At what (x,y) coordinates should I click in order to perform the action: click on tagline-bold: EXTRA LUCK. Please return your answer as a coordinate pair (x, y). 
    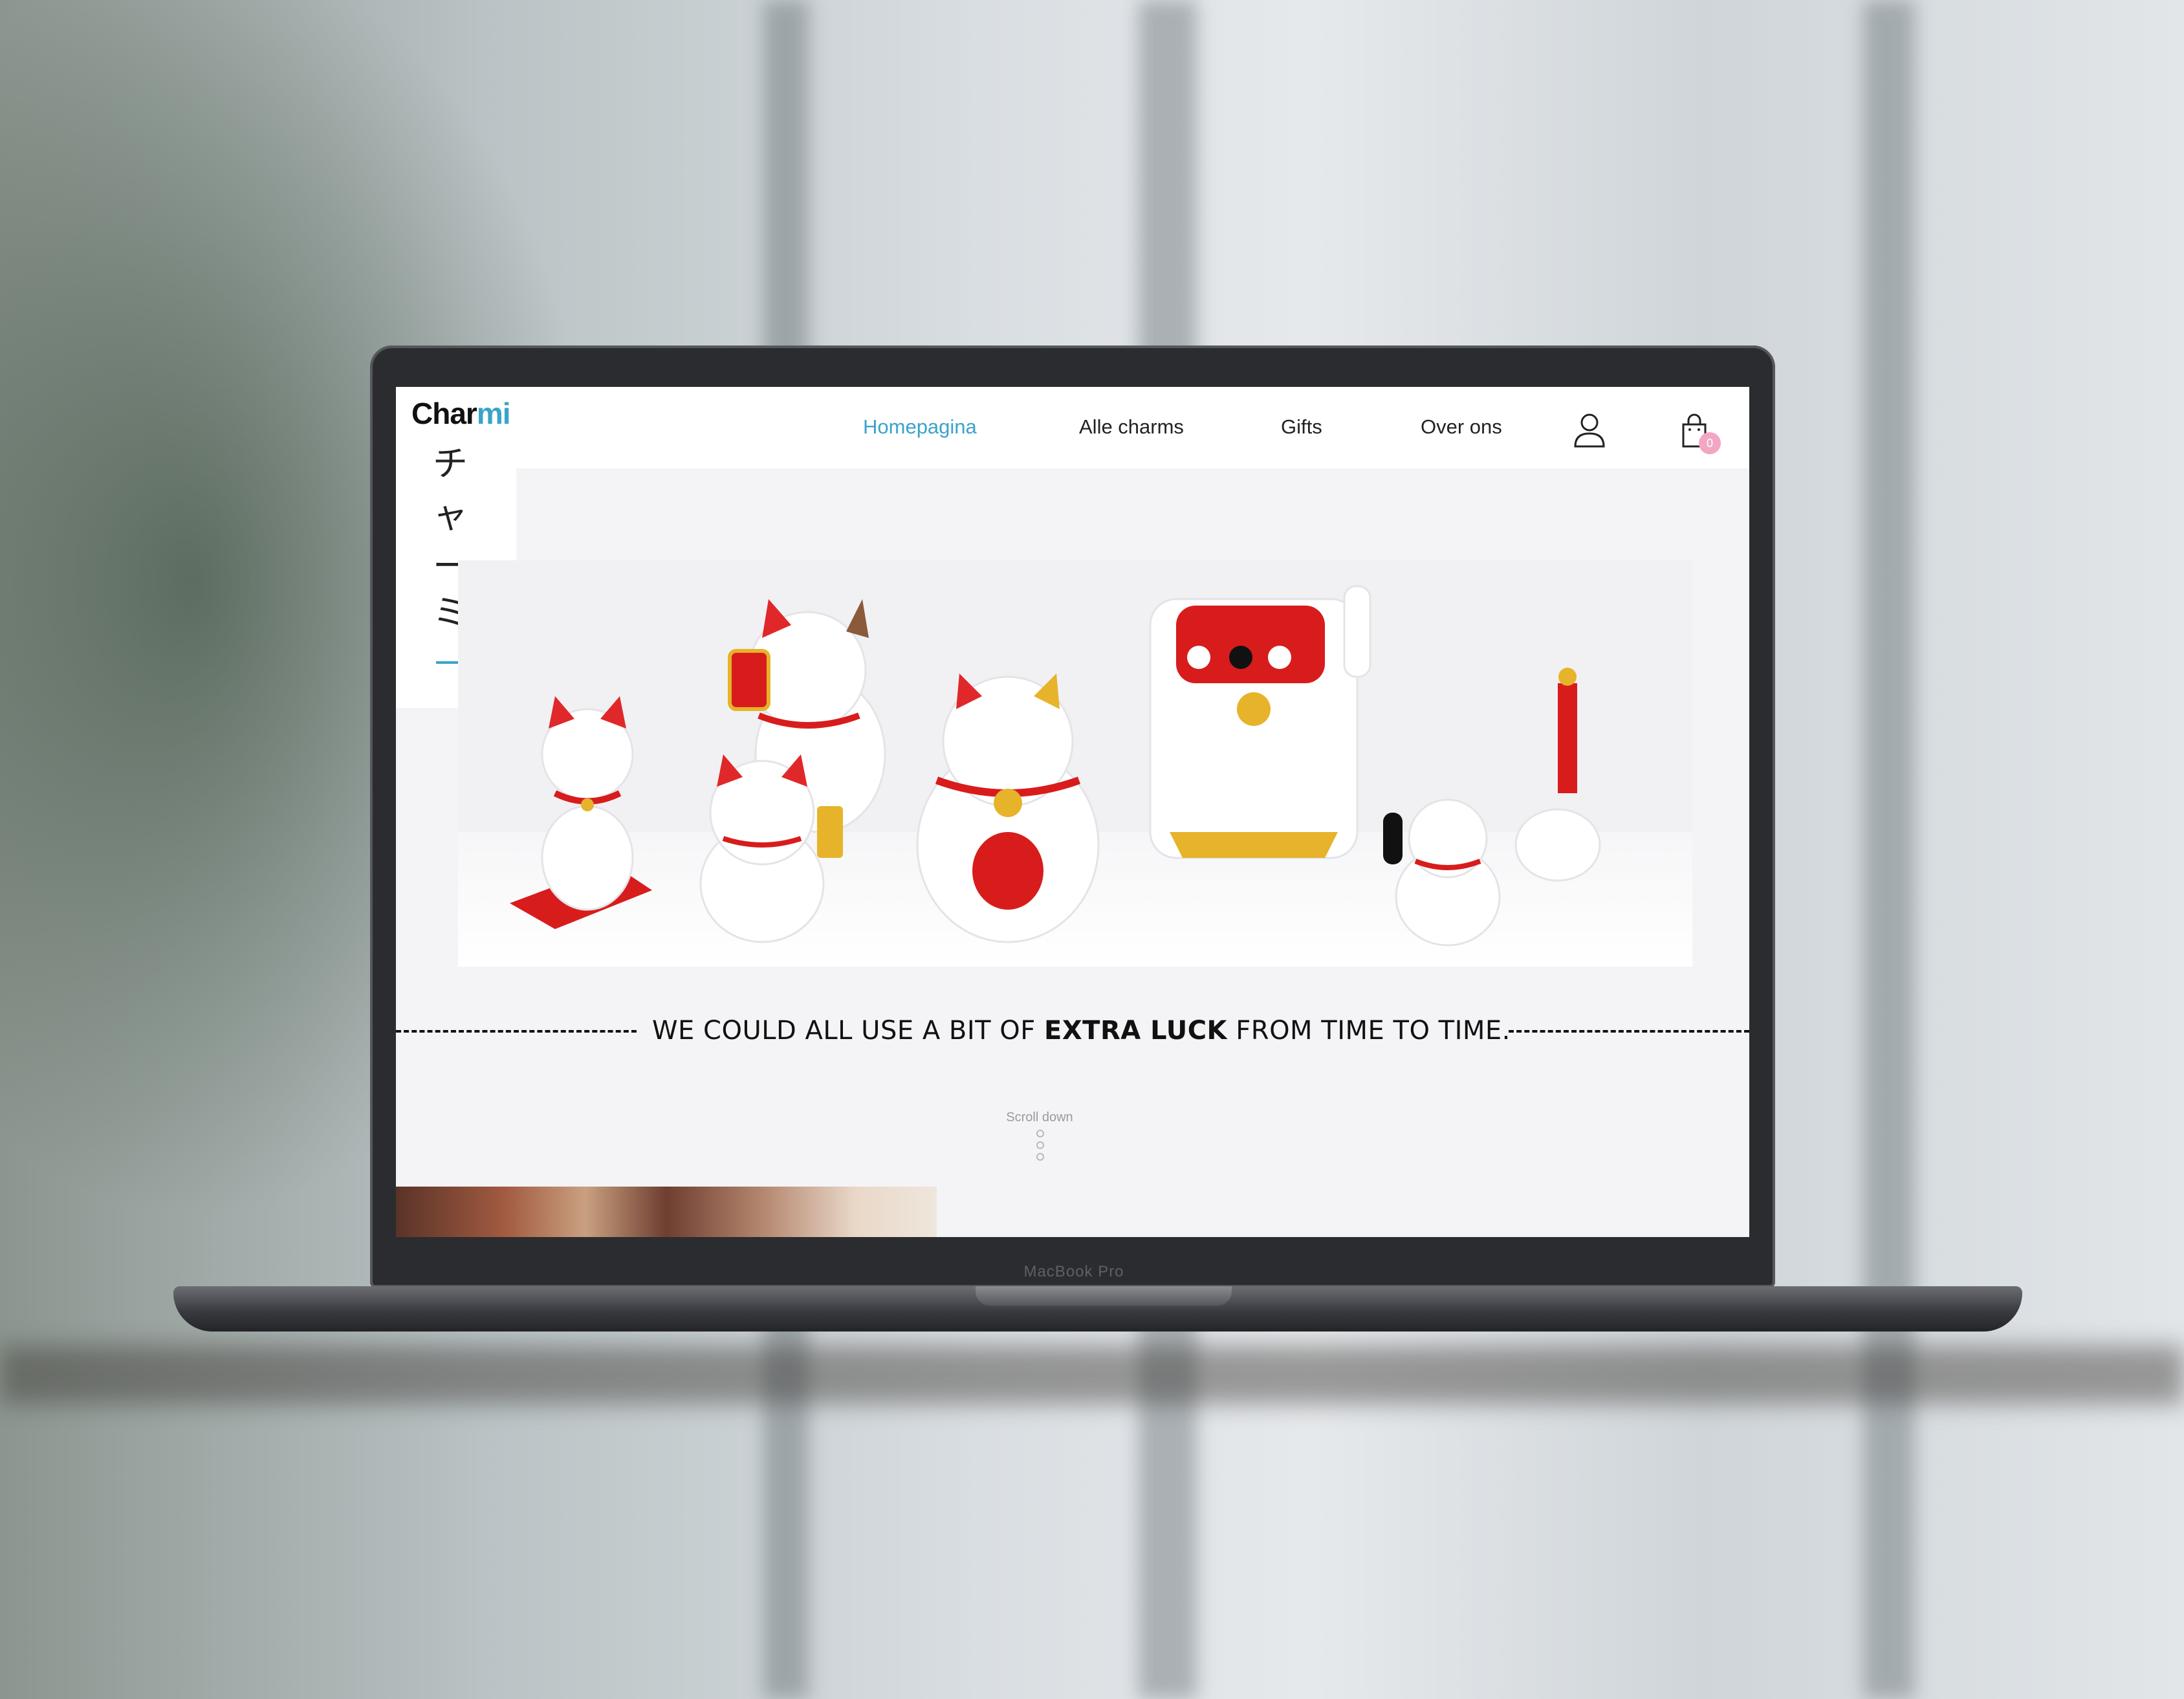
    Looking at the image, I should click on (1136, 1031).